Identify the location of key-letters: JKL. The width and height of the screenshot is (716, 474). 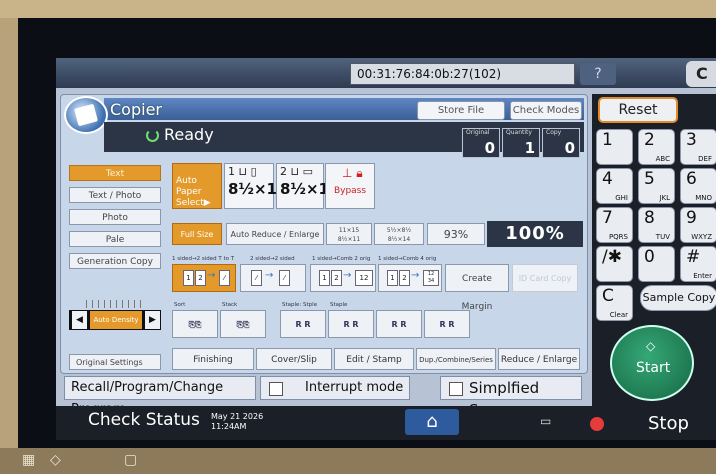
(664, 198).